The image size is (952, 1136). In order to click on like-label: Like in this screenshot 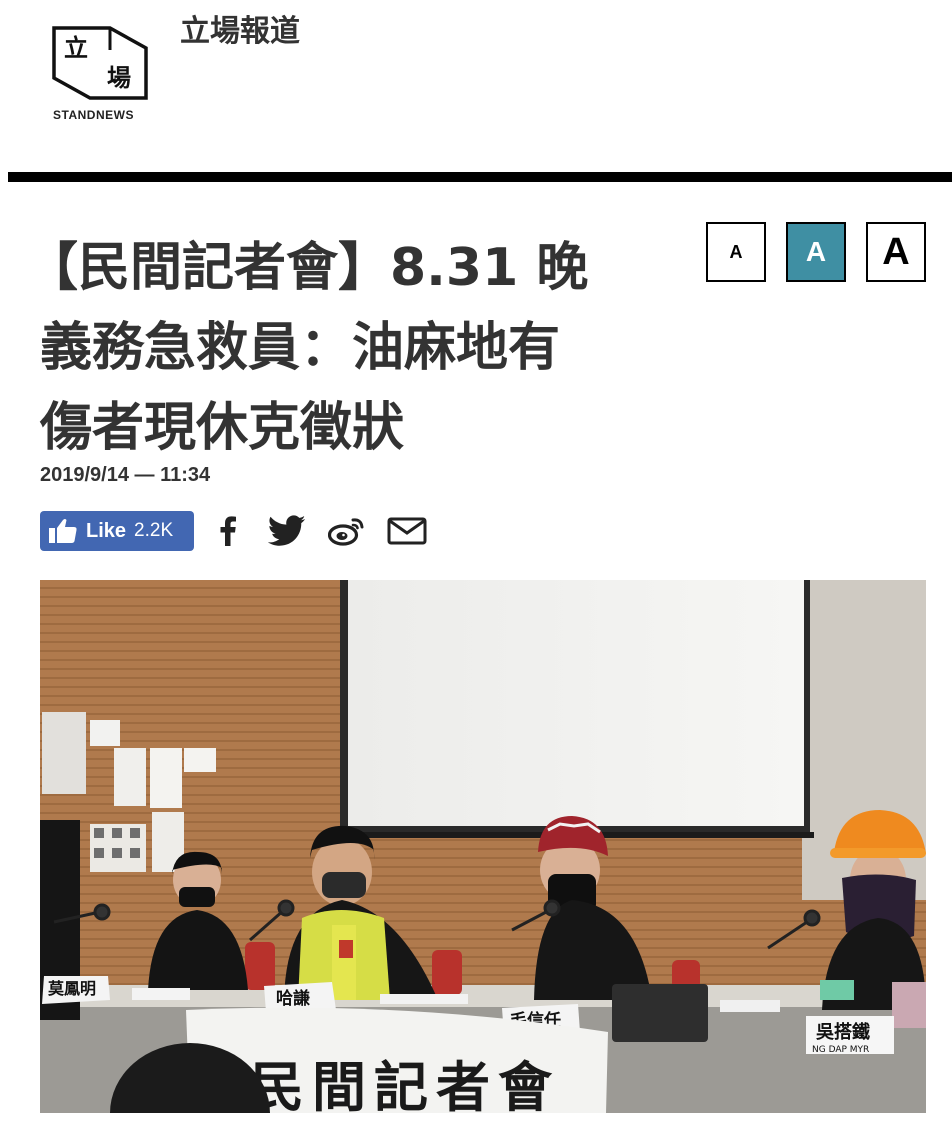, I will do `click(106, 530)`.